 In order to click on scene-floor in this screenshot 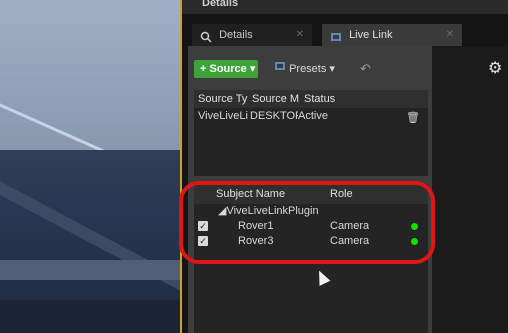, I will do `click(90, 270)`.